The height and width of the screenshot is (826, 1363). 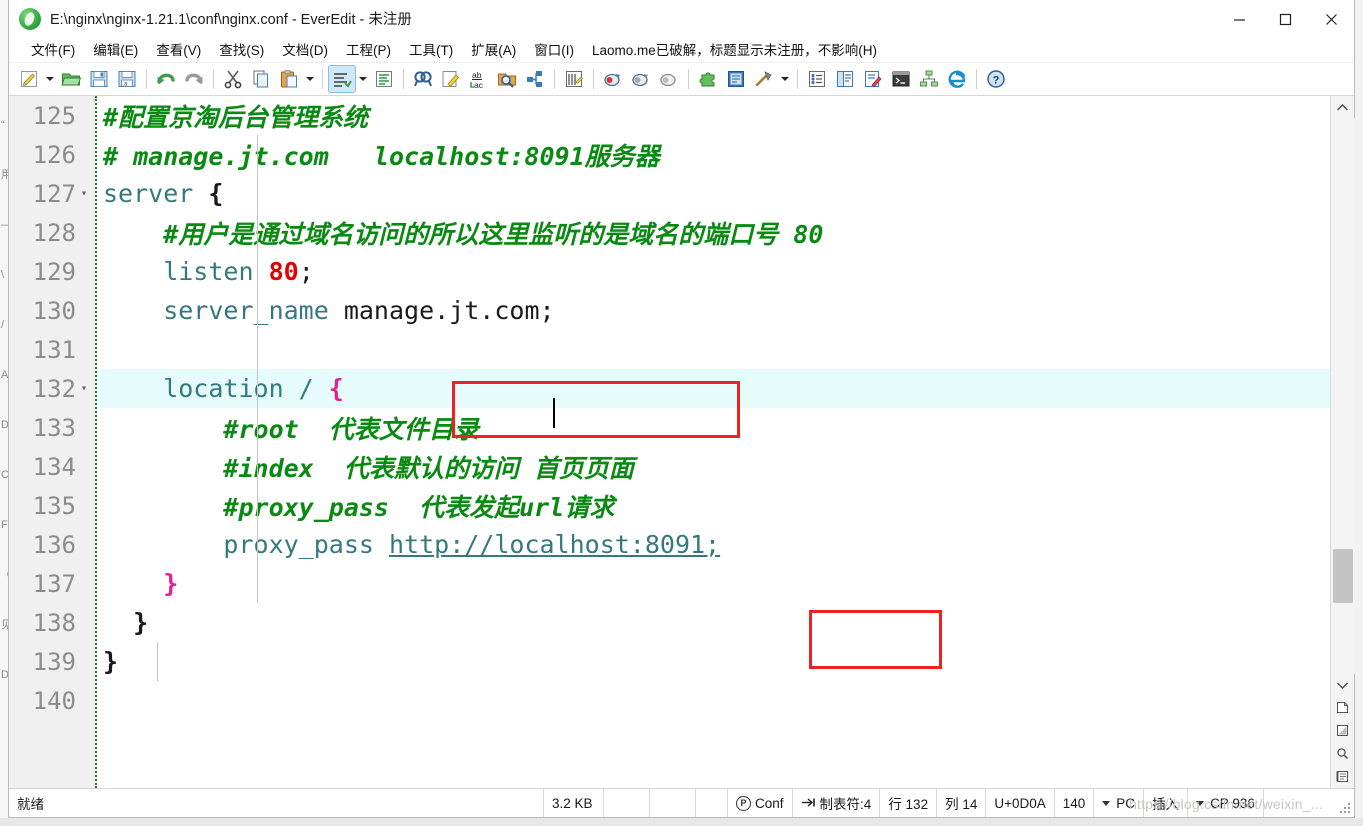 What do you see at coordinates (535, 79) in the screenshot?
I see `bookmark-nav-icon` at bounding box center [535, 79].